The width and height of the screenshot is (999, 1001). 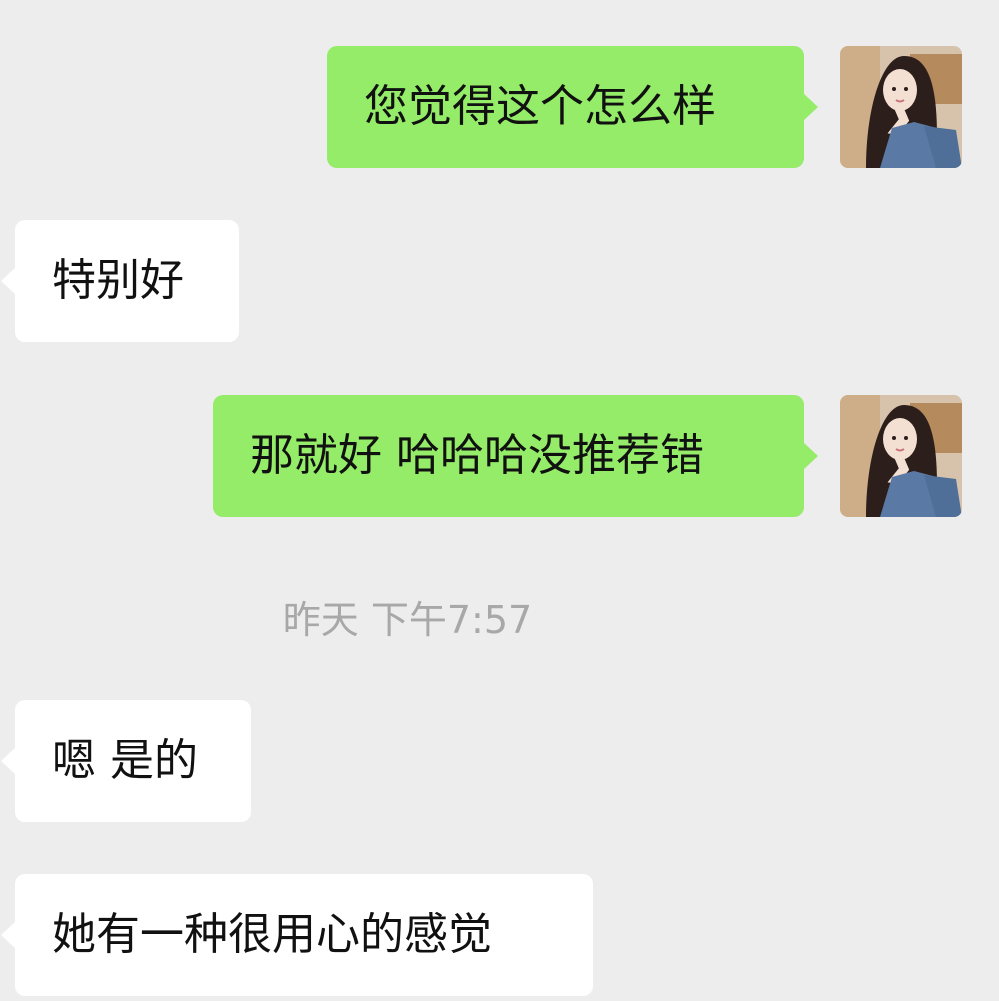 I want to click on message-timestamp: 昨天 下午7:57, so click(x=407, y=620).